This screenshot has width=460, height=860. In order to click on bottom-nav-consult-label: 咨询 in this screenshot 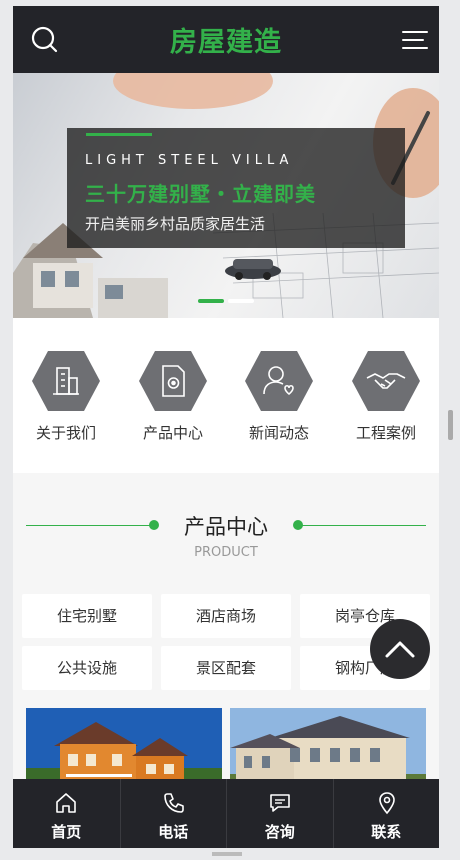, I will do `click(279, 832)`.